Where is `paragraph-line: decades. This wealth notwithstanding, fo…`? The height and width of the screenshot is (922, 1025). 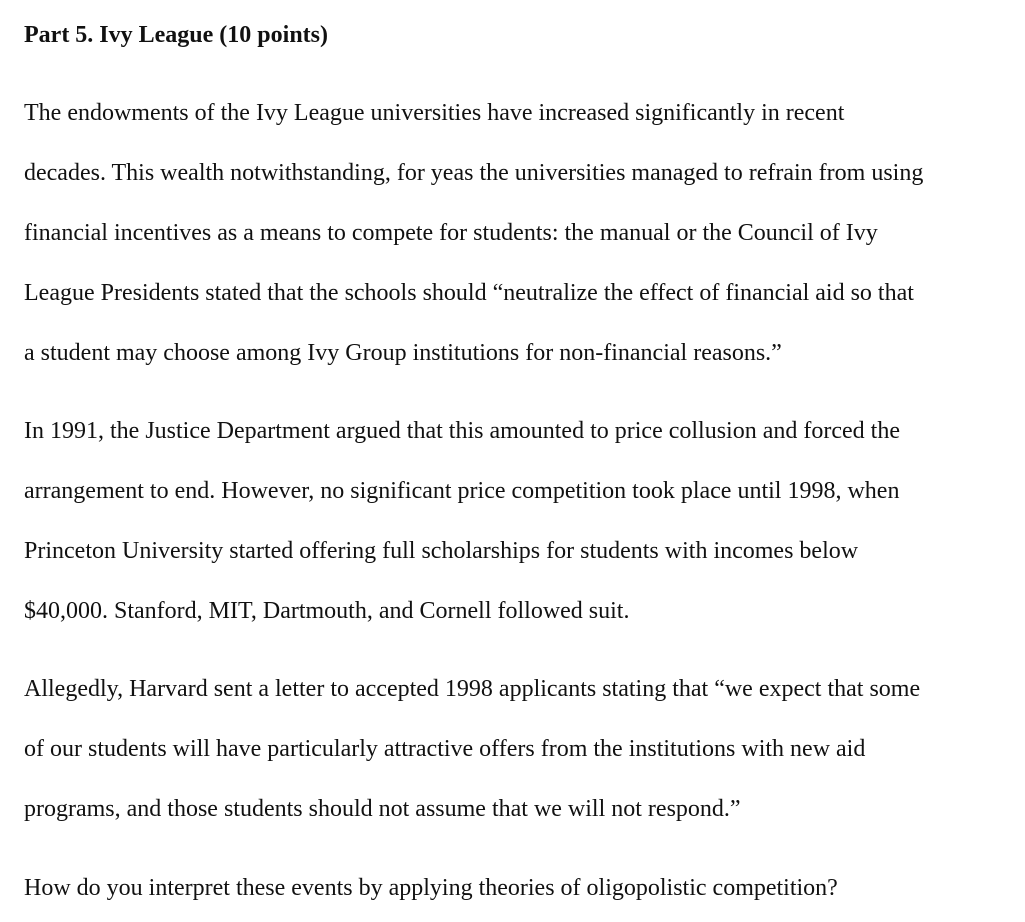
paragraph-line: decades. This wealth notwithstanding, fo… is located at coordinates (474, 173).